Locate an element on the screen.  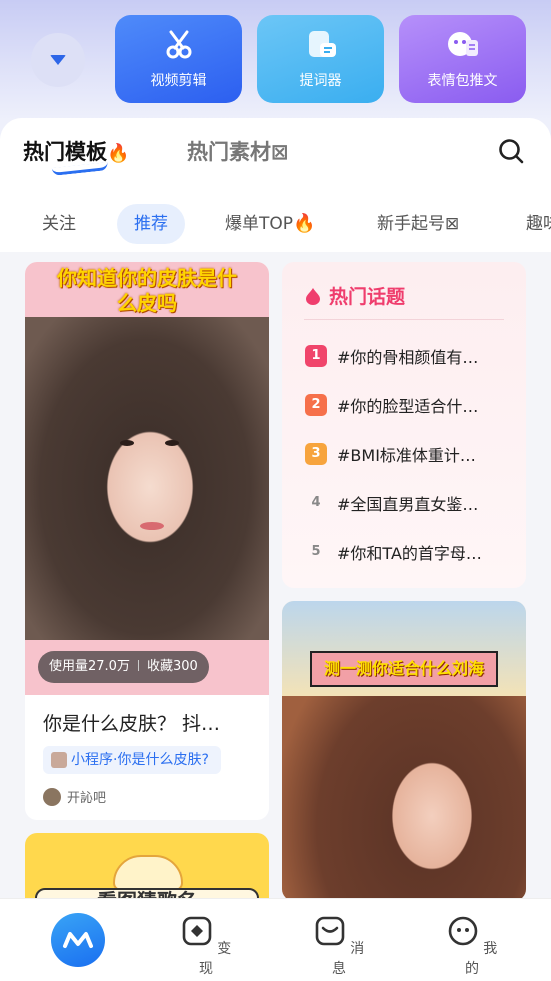
subtab-fun-label: 趣味 is located at coordinates (538, 224).